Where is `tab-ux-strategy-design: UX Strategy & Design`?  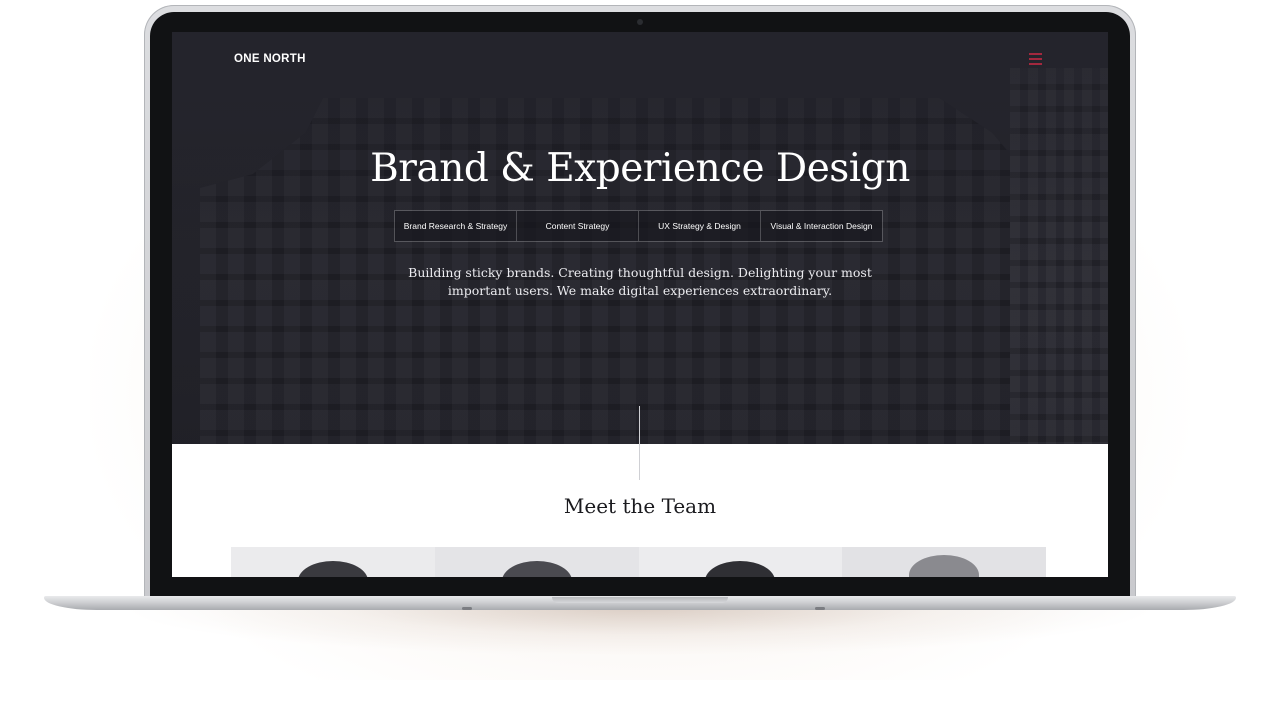
tab-ux-strategy-design: UX Strategy & Design is located at coordinates (700, 226).